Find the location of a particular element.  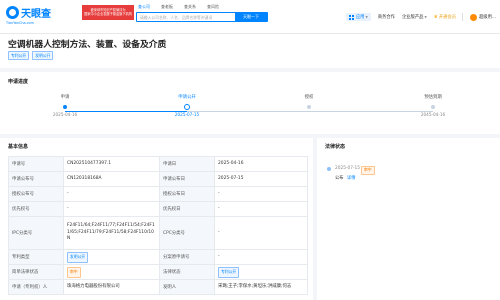

crown-icon: ♛ is located at coordinates (435, 17).